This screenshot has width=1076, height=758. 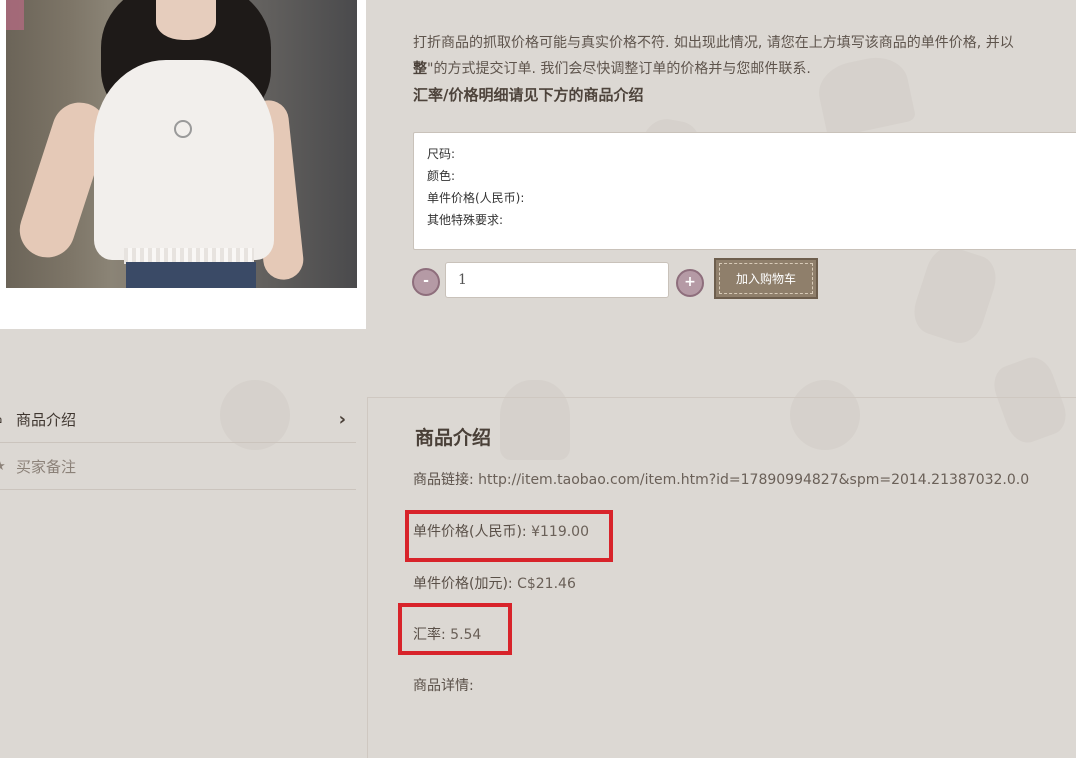 What do you see at coordinates (453, 438) in the screenshot?
I see `detail-title: 商品介绍` at bounding box center [453, 438].